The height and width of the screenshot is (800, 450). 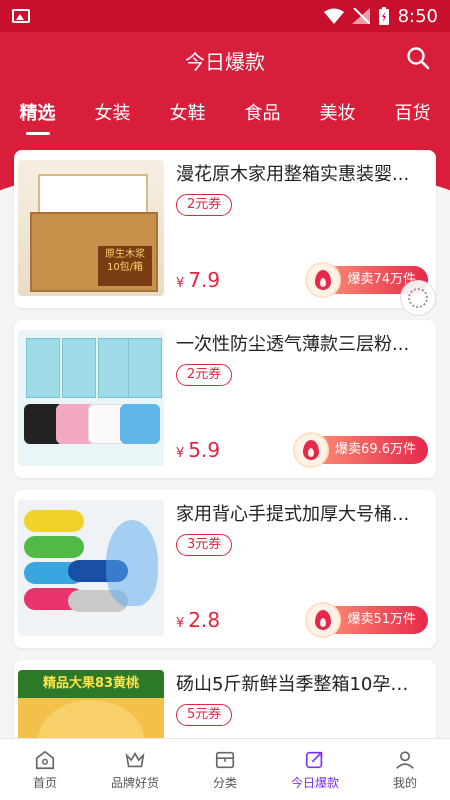 I want to click on product-price: ¥5.9, so click(x=198, y=450).